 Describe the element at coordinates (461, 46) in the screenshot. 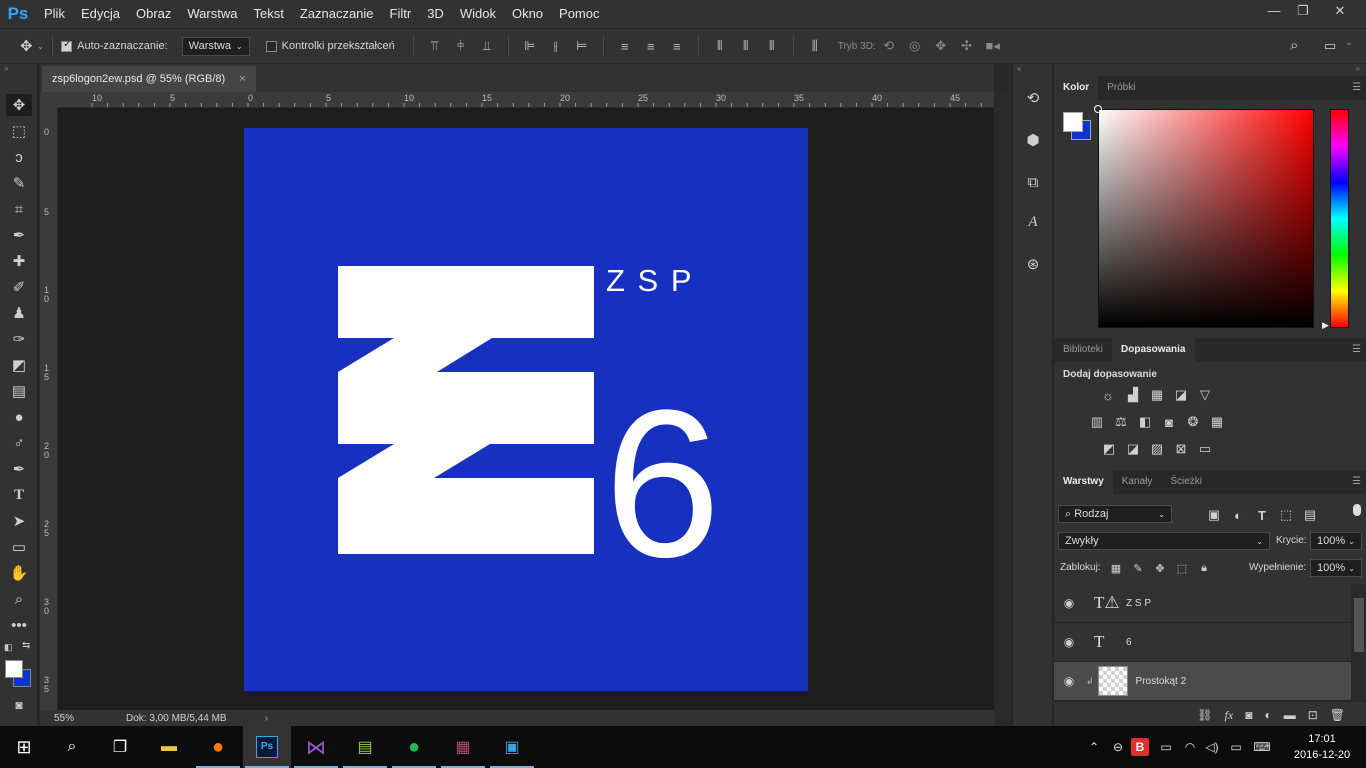

I see `align-vcenter-icon: ⫩` at that location.